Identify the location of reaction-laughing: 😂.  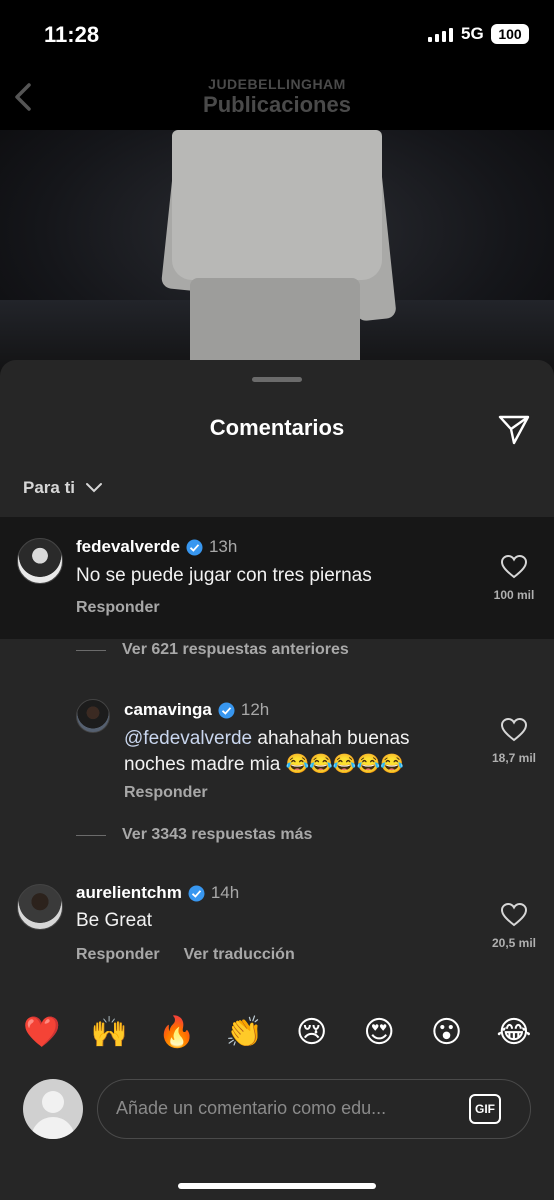
(514, 1032).